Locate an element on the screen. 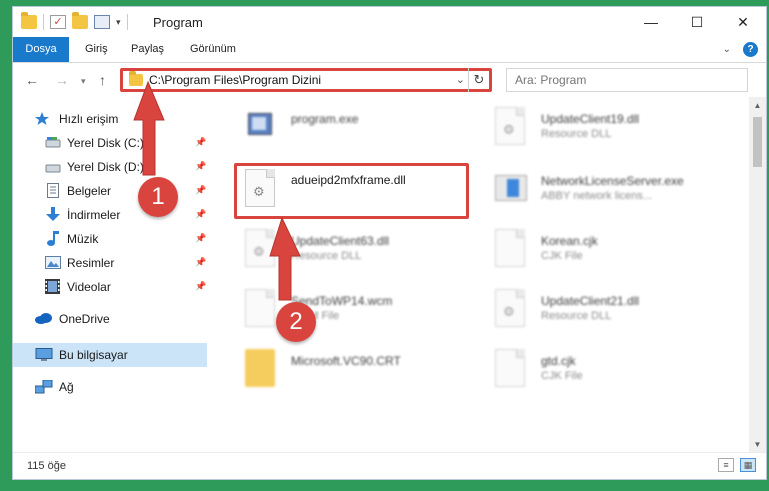  maximize-button: ☐ is located at coordinates (697, 22).